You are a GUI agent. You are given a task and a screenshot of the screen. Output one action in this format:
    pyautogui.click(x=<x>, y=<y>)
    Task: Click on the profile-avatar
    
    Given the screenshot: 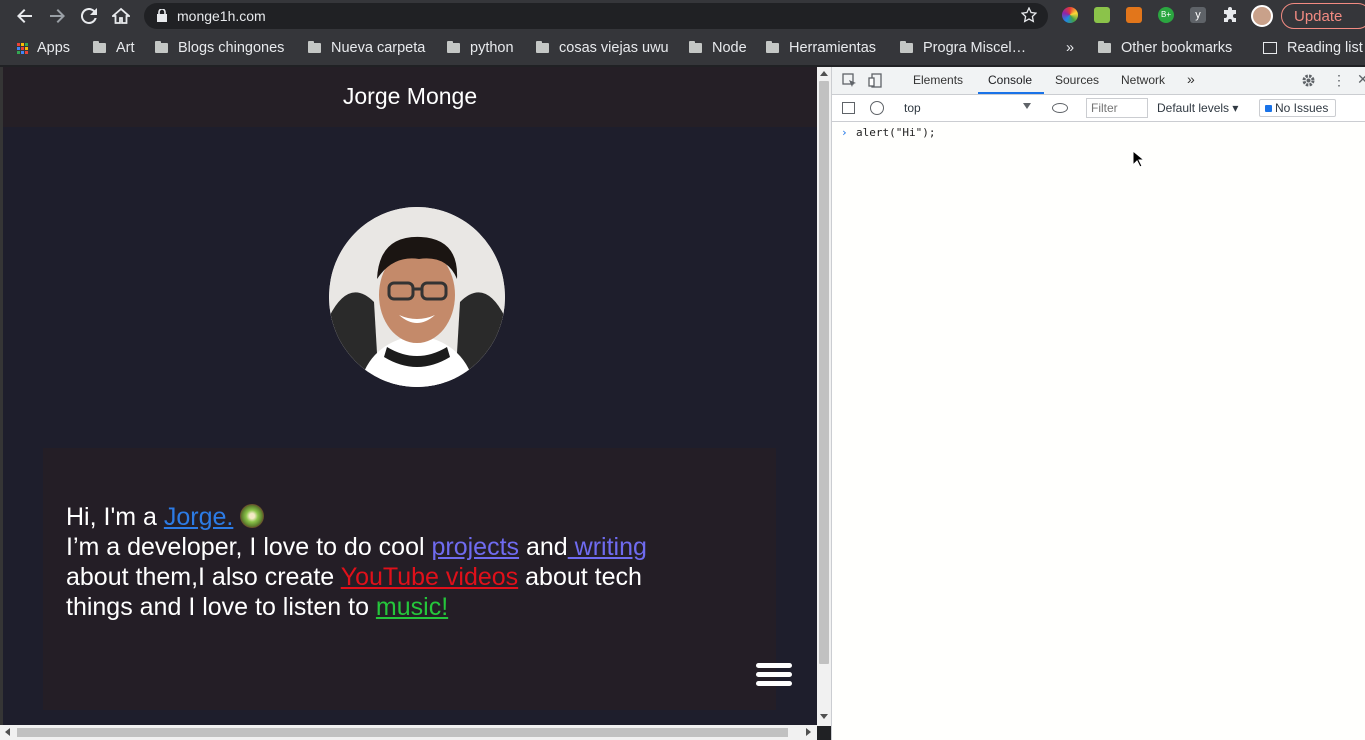 What is the action you would take?
    pyautogui.click(x=1262, y=16)
    